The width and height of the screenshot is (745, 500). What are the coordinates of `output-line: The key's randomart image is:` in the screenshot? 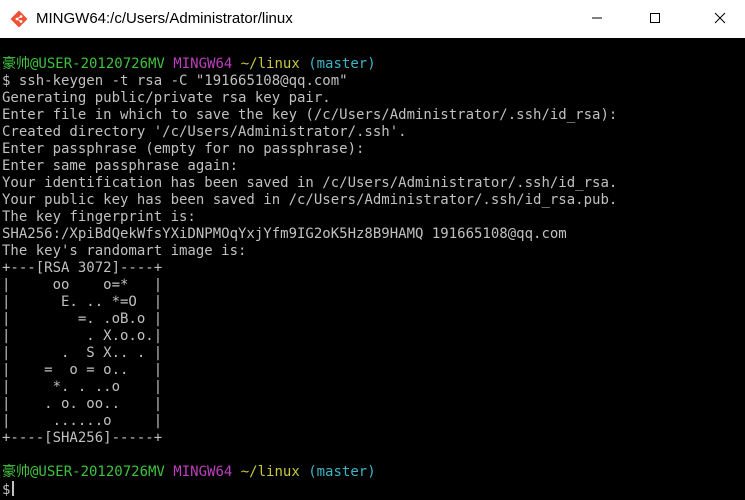 It's located at (124, 251).